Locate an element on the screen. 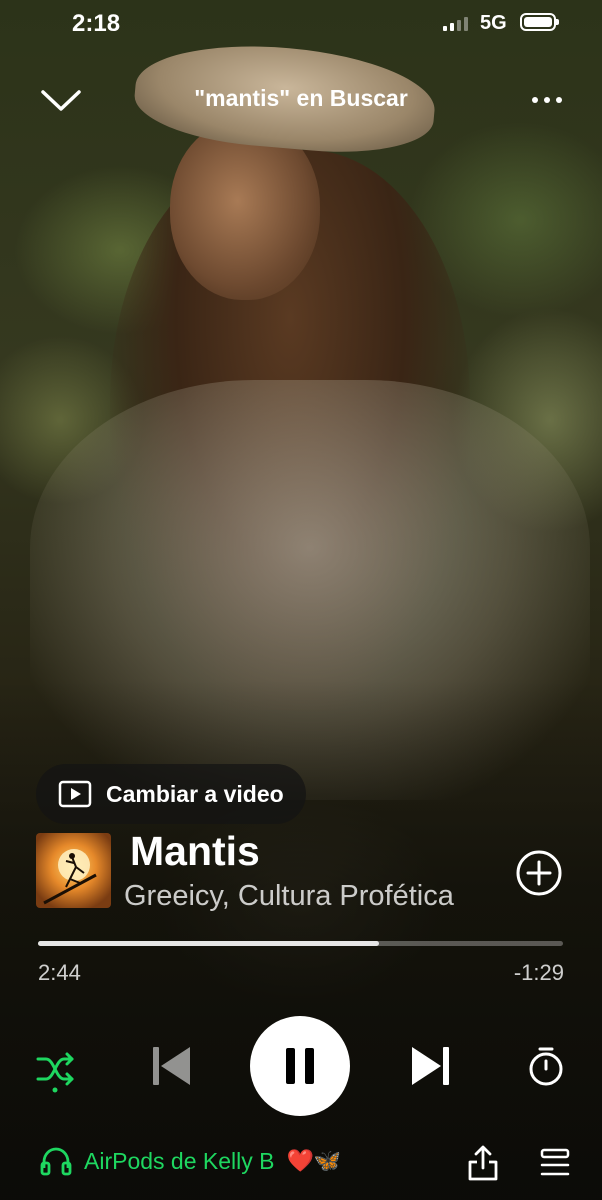 The image size is (602, 1200). remaining-time: -1:29 is located at coordinates (538, 972).